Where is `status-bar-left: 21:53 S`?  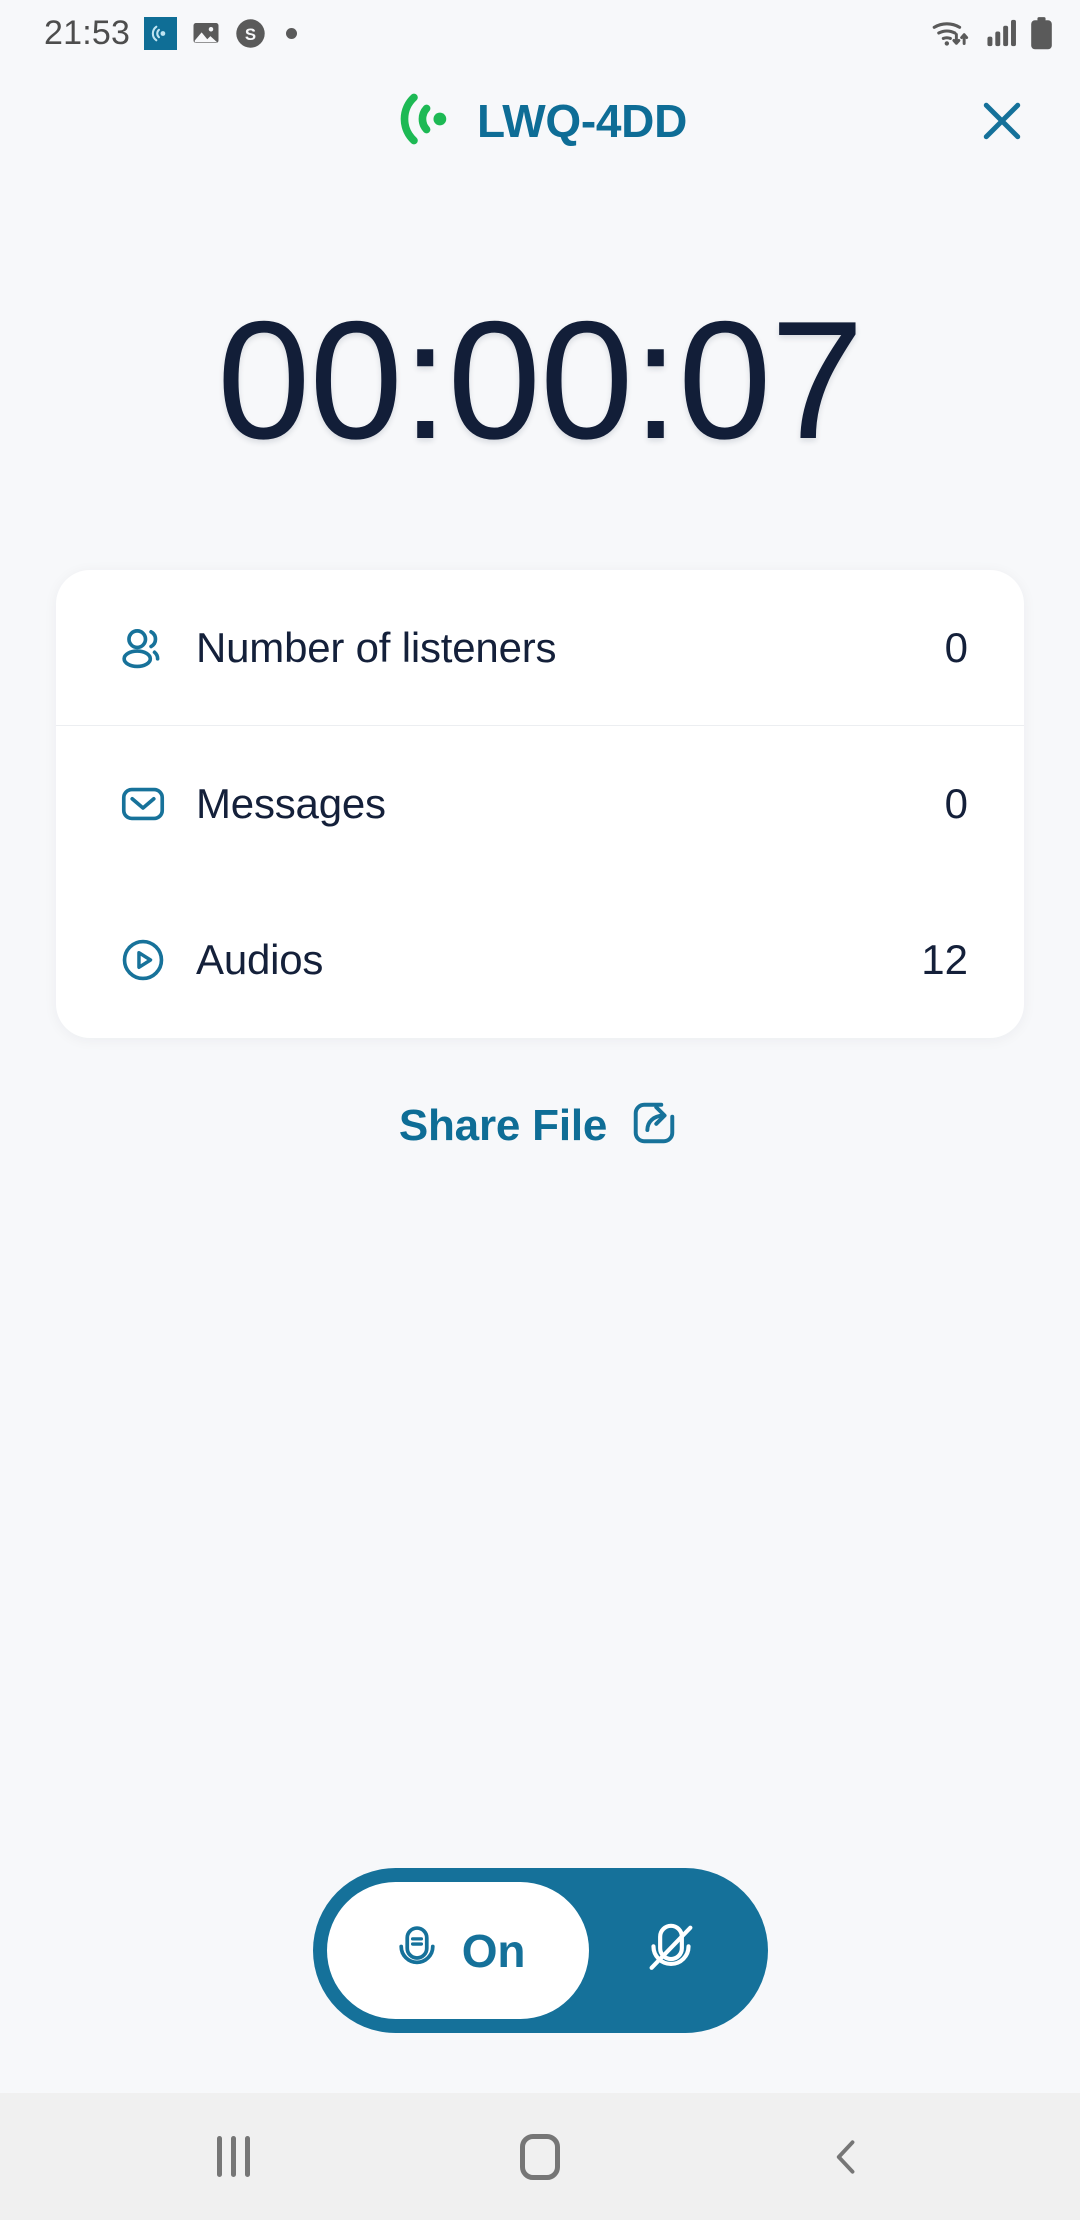 status-bar-left: 21:53 S is located at coordinates (171, 33).